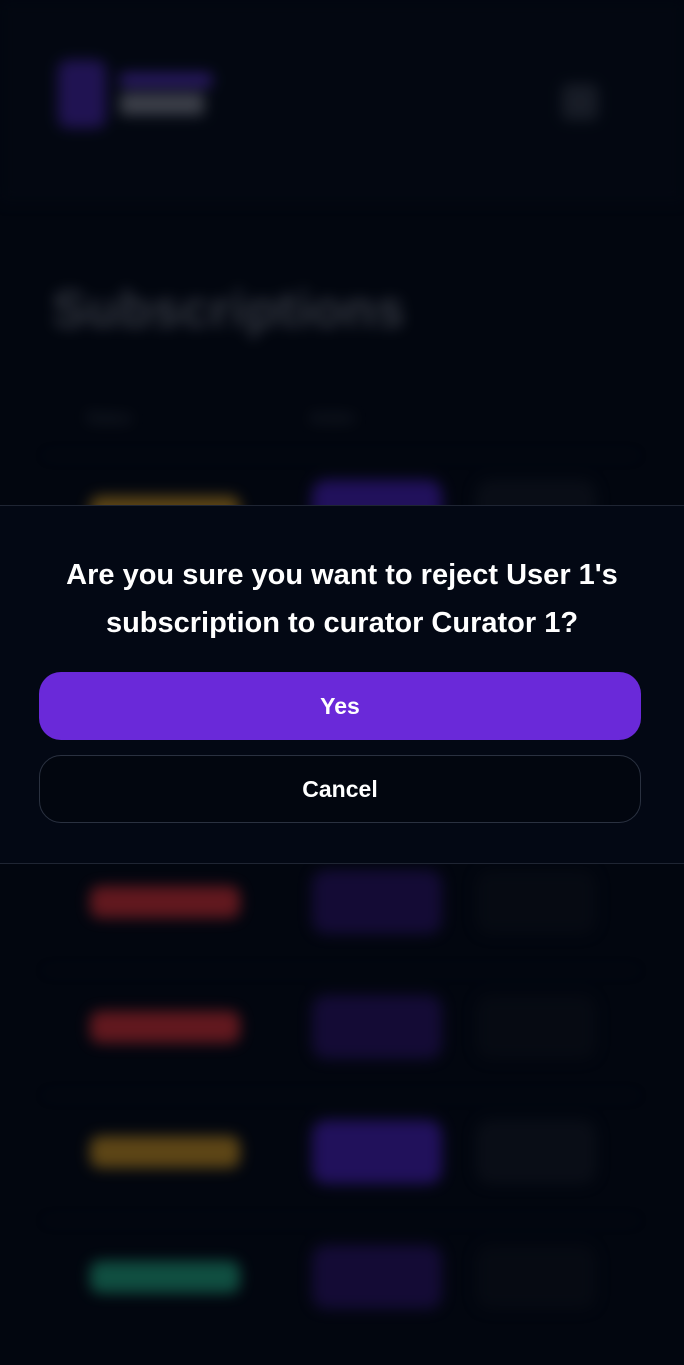 The height and width of the screenshot is (1365, 684). What do you see at coordinates (342, 100) in the screenshot?
I see `app-header` at bounding box center [342, 100].